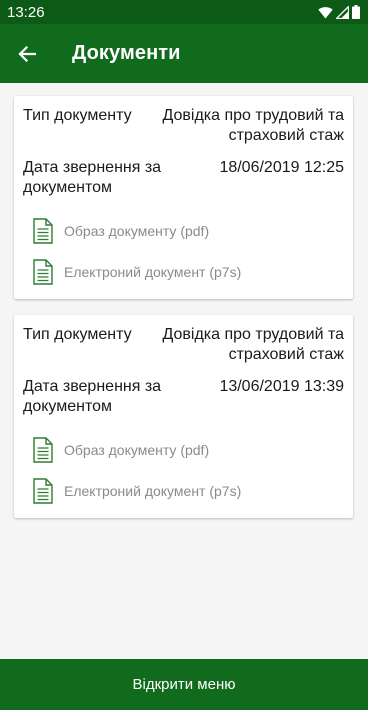 The image size is (368, 710). I want to click on status-icons, so click(339, 12).